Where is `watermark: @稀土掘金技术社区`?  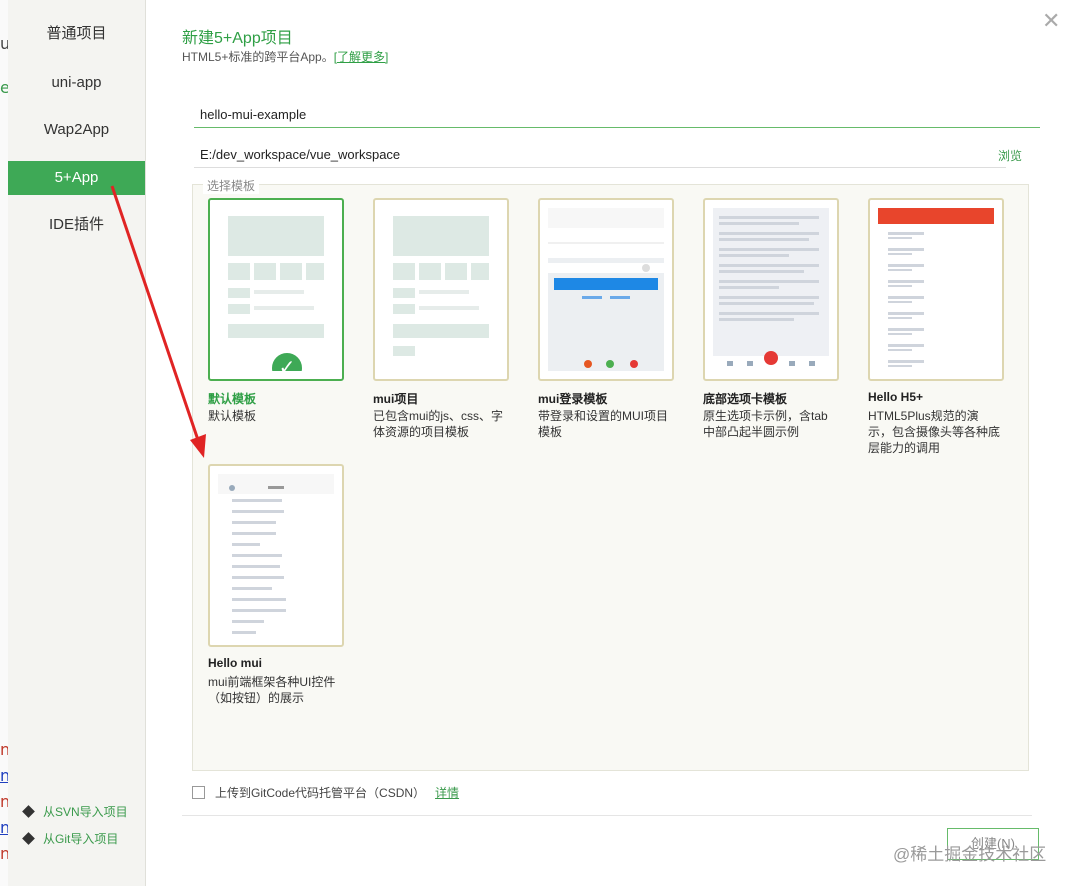
watermark: @稀土掘金技术社区 is located at coordinates (970, 854).